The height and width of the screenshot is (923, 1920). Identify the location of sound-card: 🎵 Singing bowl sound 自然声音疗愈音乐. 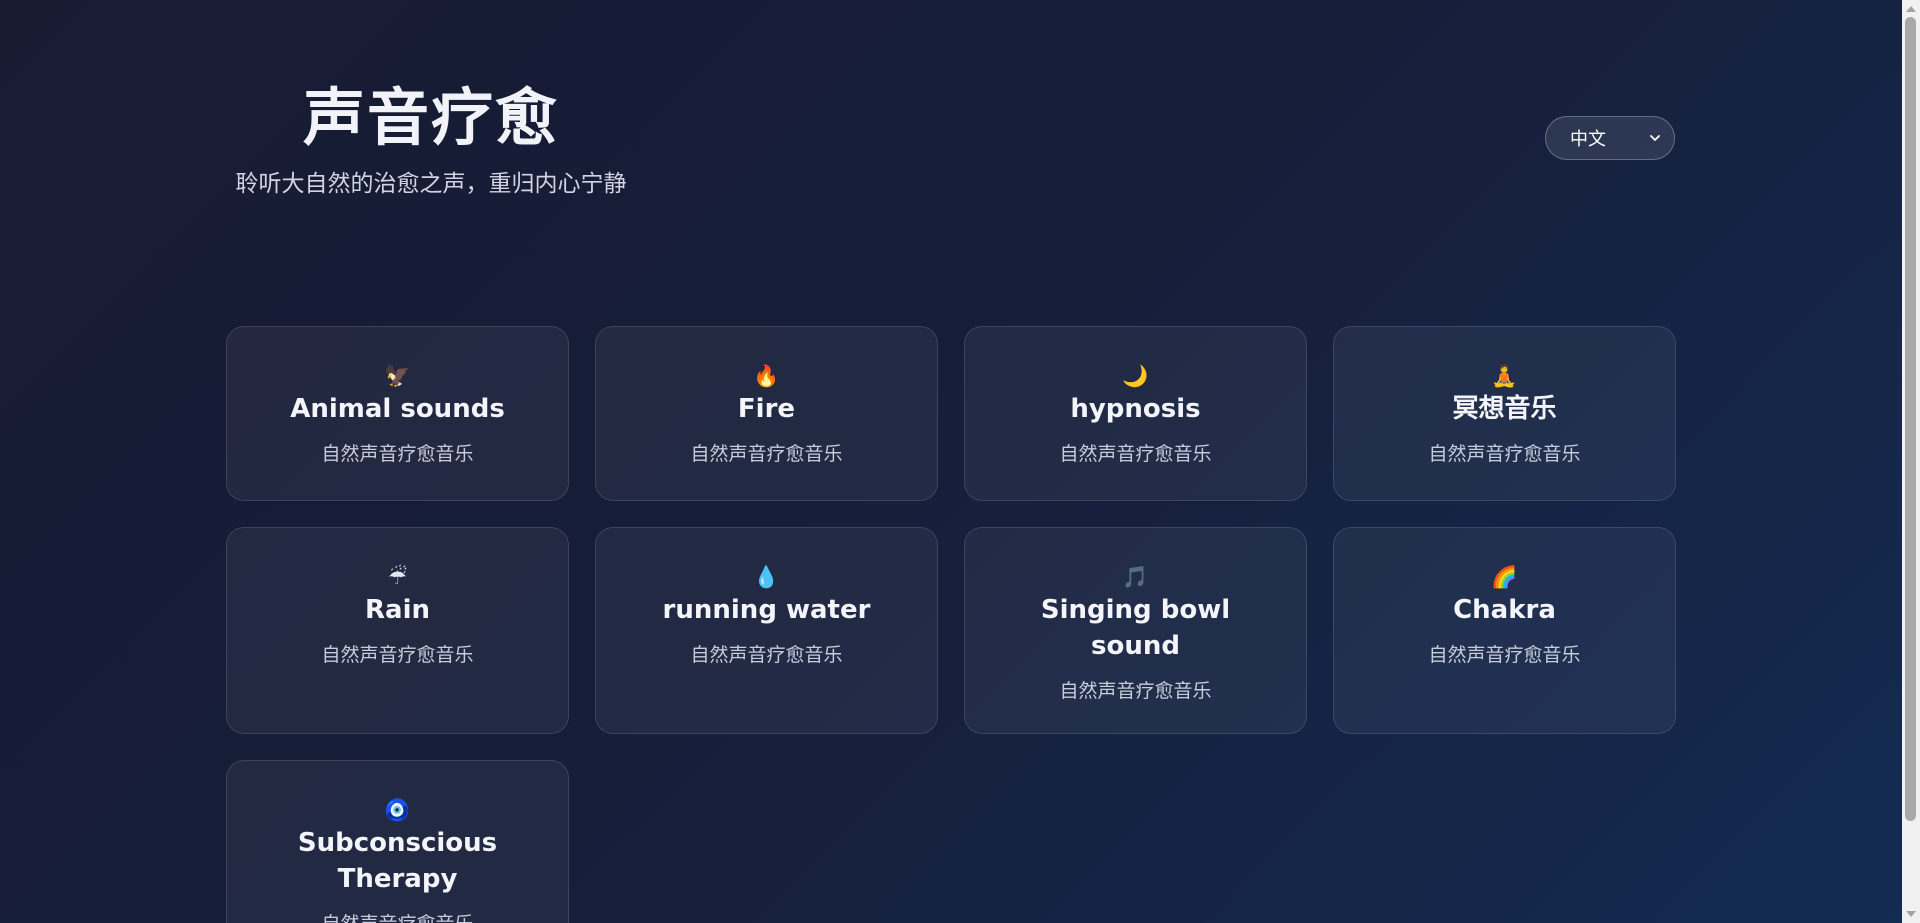
(1135, 630).